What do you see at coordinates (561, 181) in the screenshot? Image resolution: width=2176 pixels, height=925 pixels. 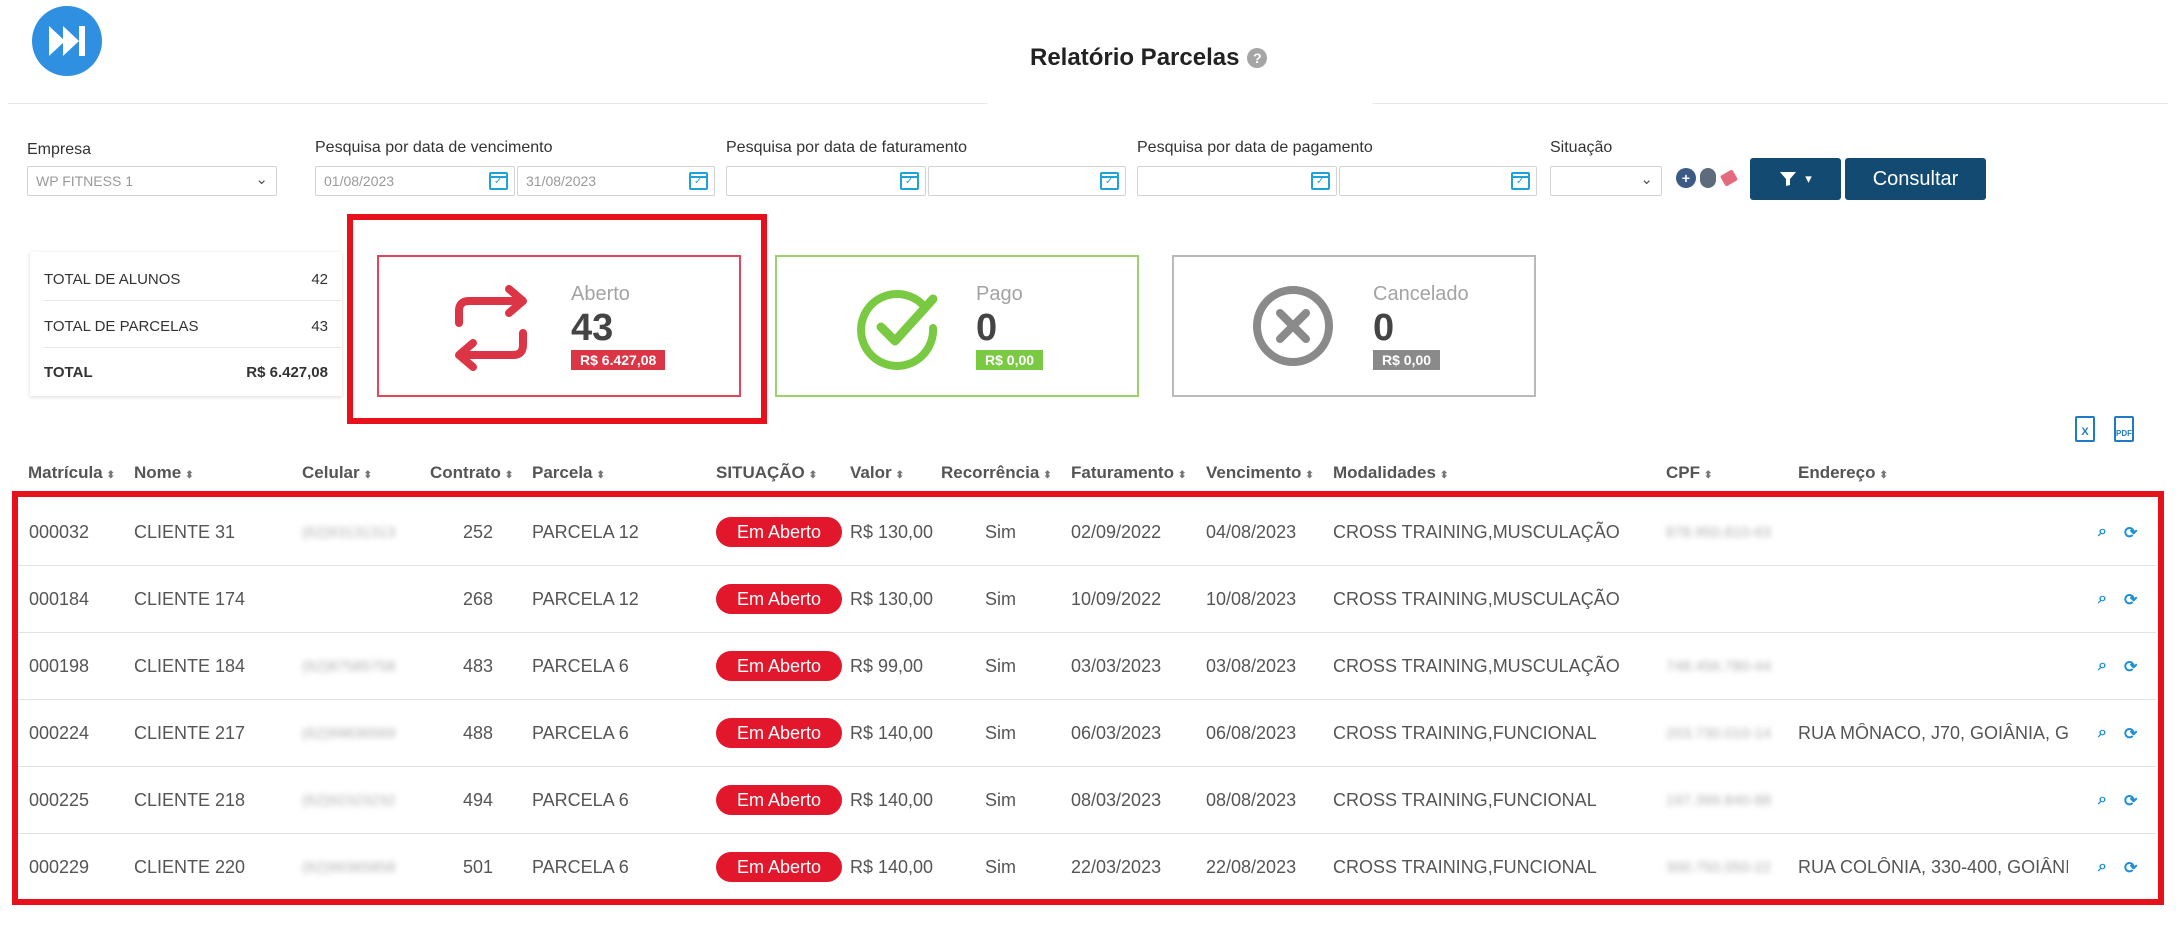 I see `vencimento-to-value: 31/08/2023` at bounding box center [561, 181].